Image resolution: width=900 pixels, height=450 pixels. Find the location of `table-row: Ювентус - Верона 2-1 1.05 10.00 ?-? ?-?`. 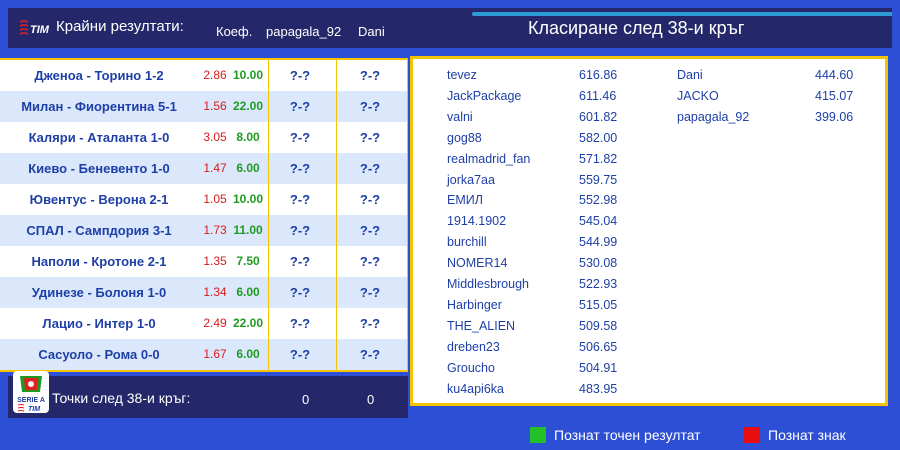

table-row: Ювентус - Верона 2-1 1.05 10.00 ?-? ?-? is located at coordinates (204, 199).